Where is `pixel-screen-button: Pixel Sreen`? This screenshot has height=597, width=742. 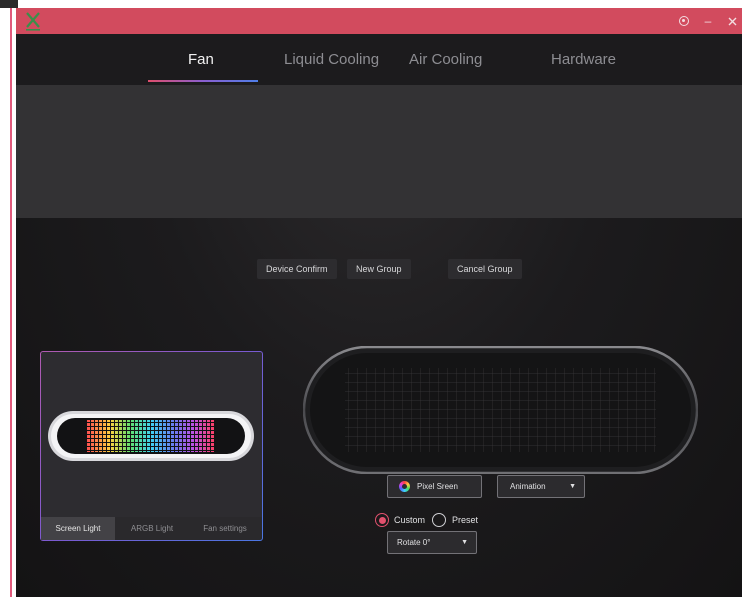
pixel-screen-button: Pixel Sreen is located at coordinates (434, 486).